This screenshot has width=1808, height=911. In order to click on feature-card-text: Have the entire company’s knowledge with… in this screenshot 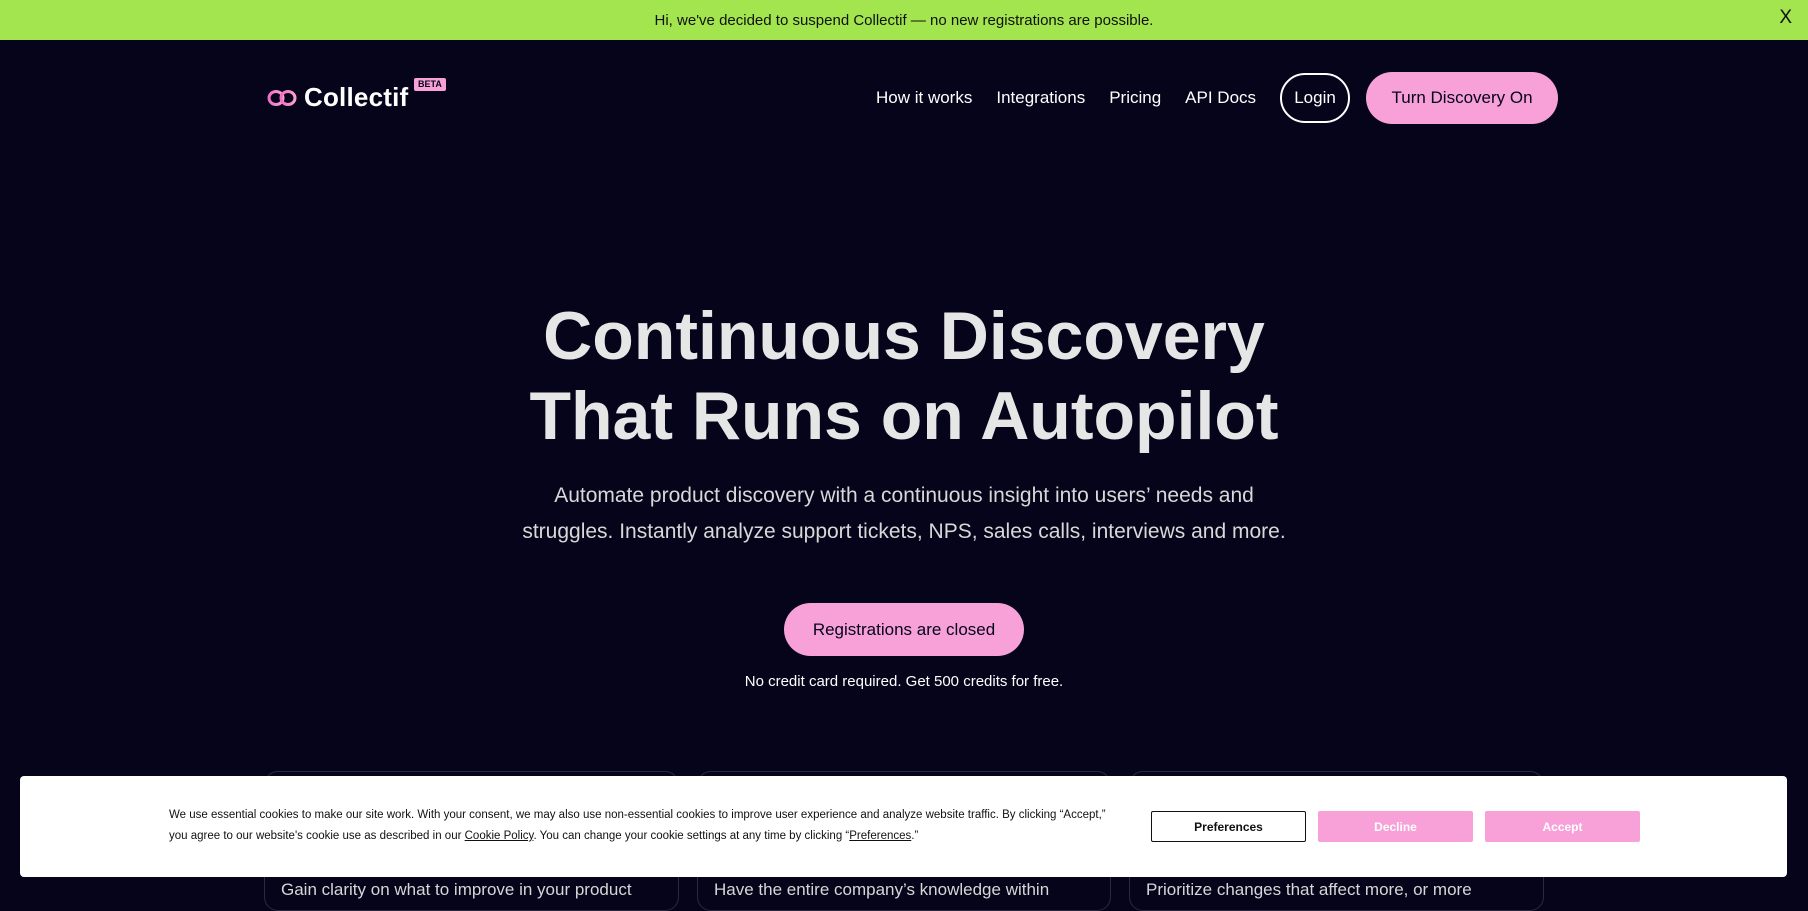, I will do `click(882, 889)`.